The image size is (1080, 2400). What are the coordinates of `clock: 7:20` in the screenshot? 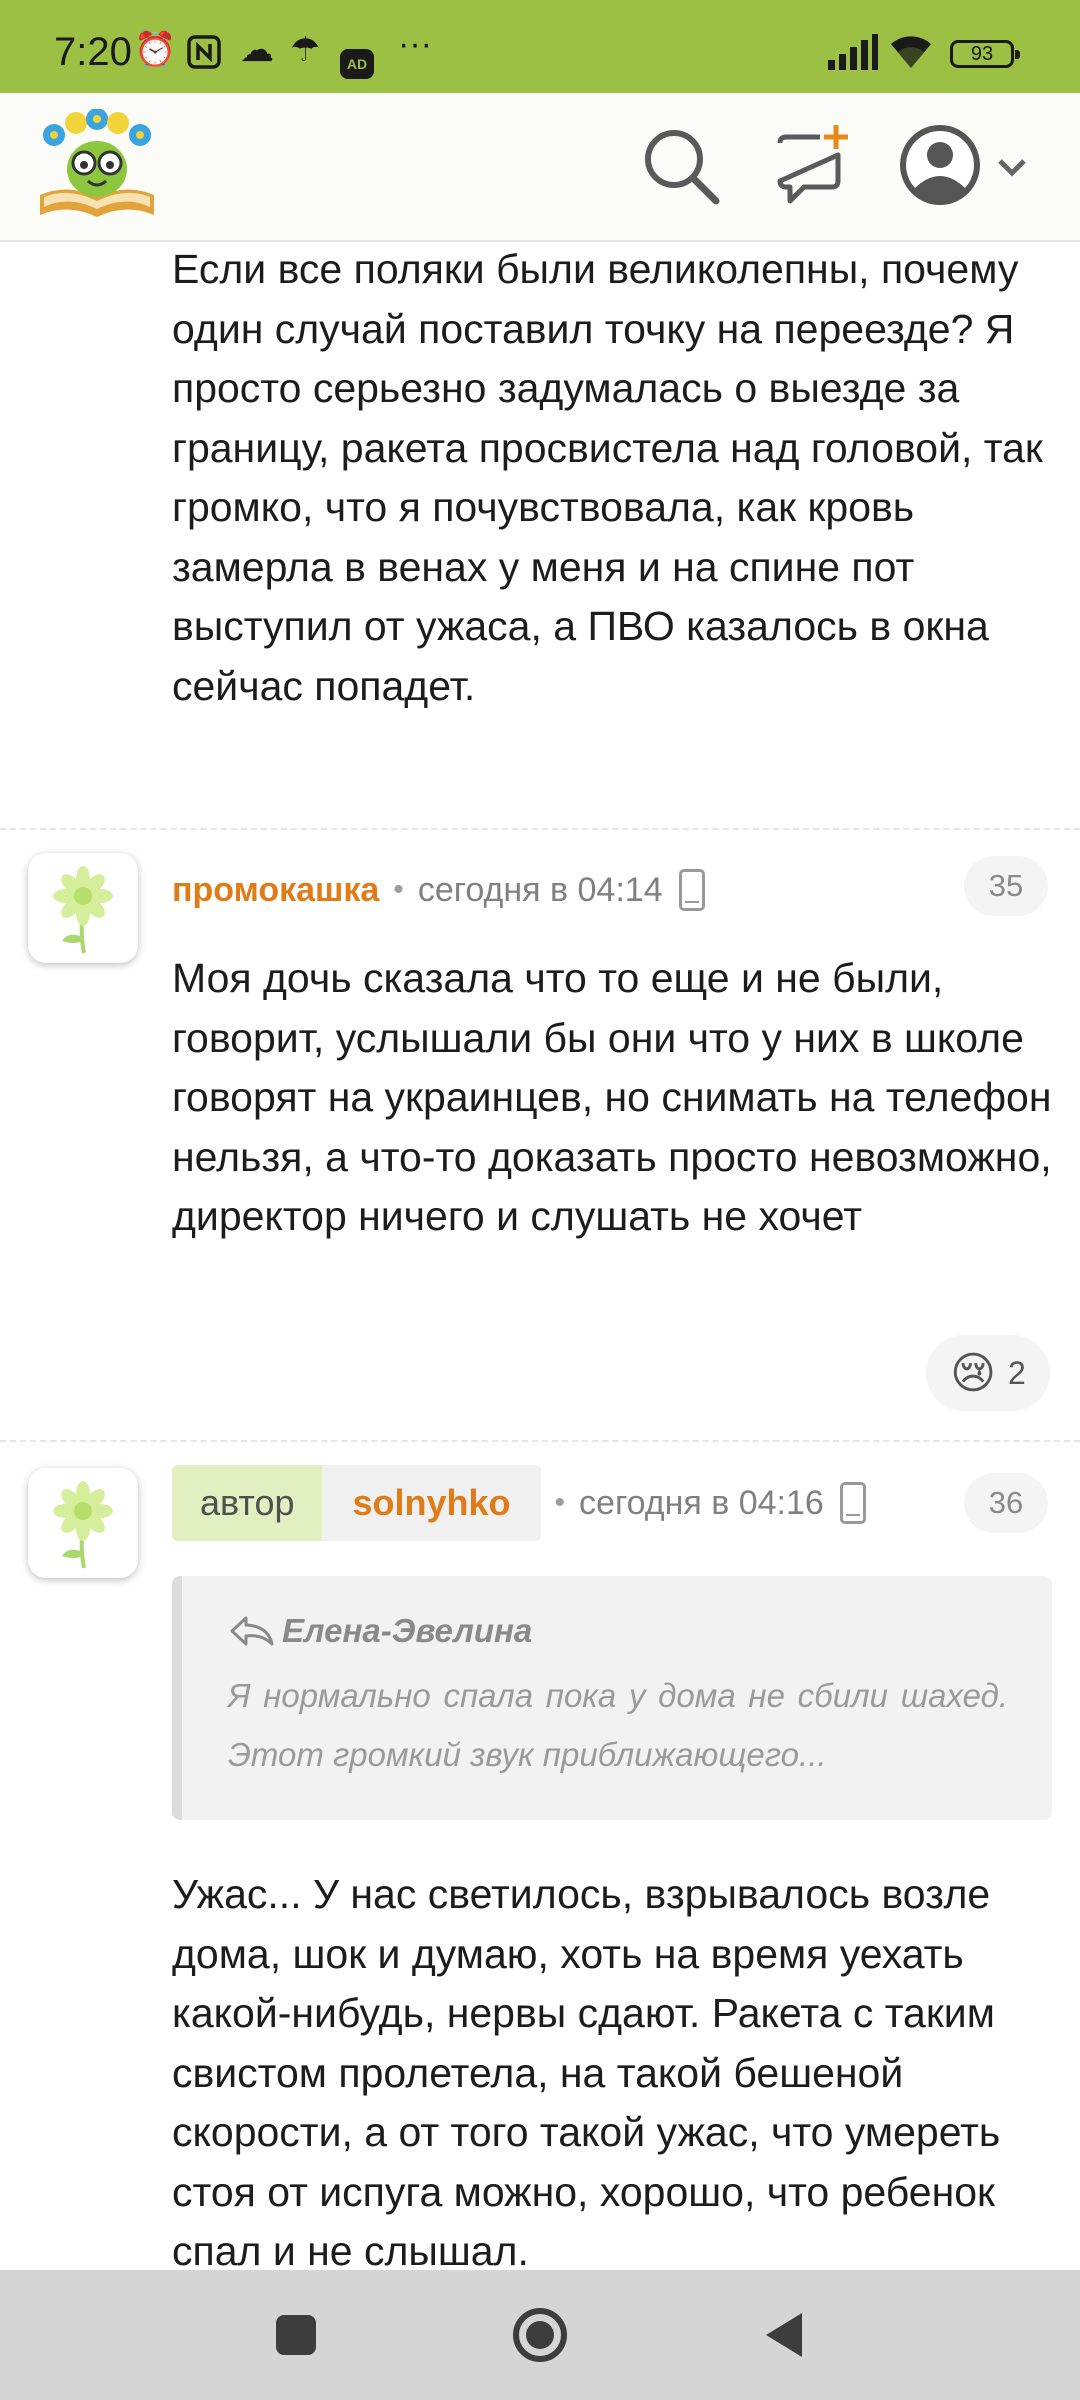 It's located at (93, 52).